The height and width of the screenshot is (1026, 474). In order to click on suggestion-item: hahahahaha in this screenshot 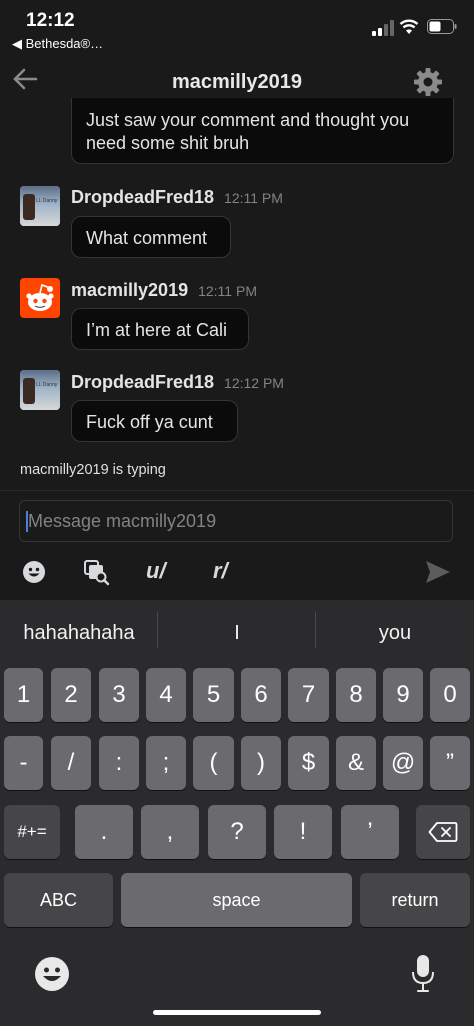, I will do `click(79, 633)`.